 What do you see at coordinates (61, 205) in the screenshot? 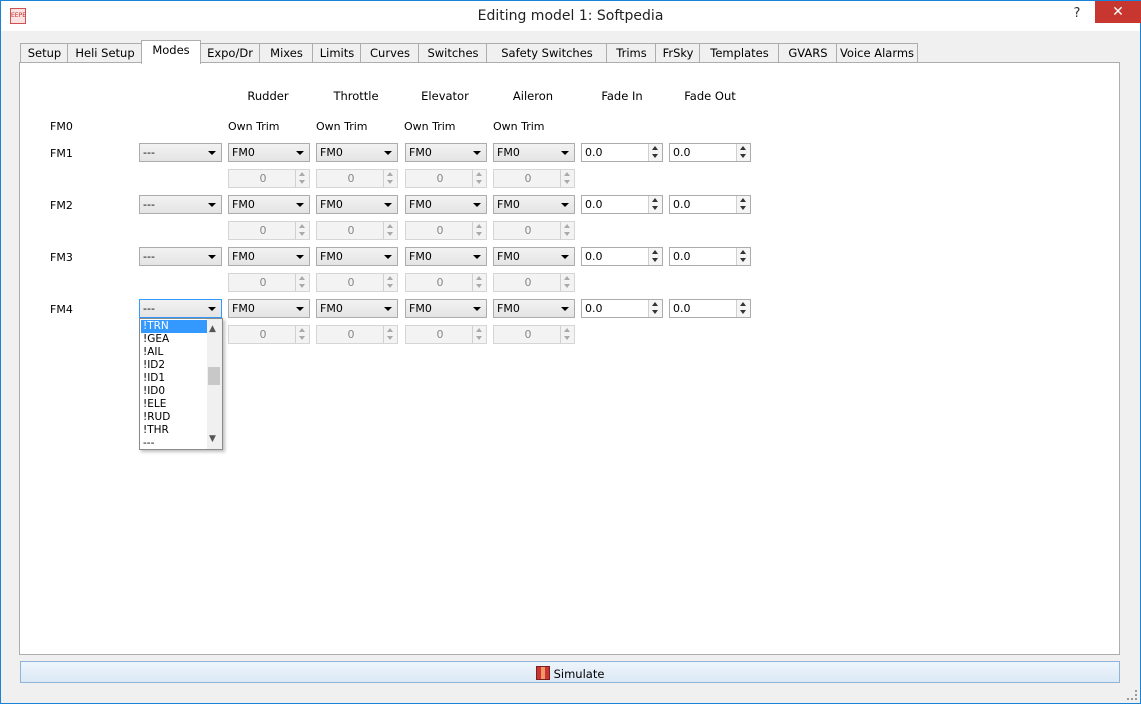
I see `fm2-label: FM2` at bounding box center [61, 205].